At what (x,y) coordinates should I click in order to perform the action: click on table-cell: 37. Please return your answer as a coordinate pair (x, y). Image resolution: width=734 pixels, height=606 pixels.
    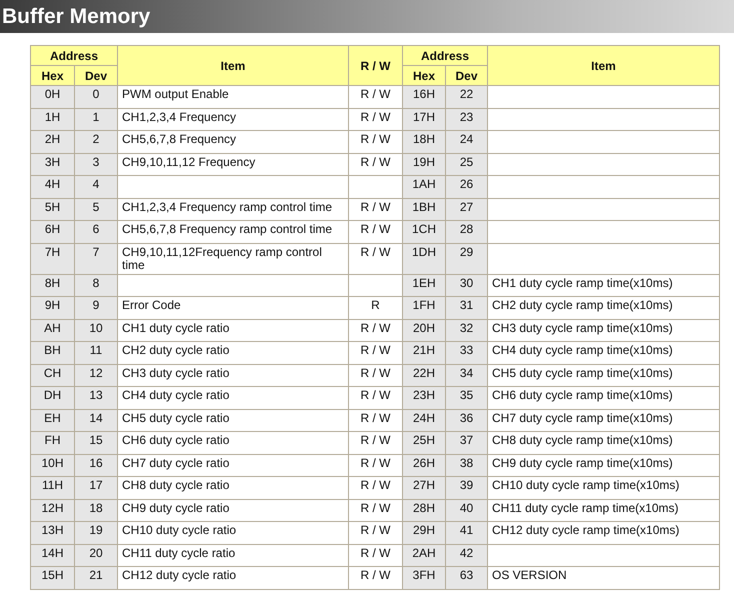
    Looking at the image, I should click on (467, 443).